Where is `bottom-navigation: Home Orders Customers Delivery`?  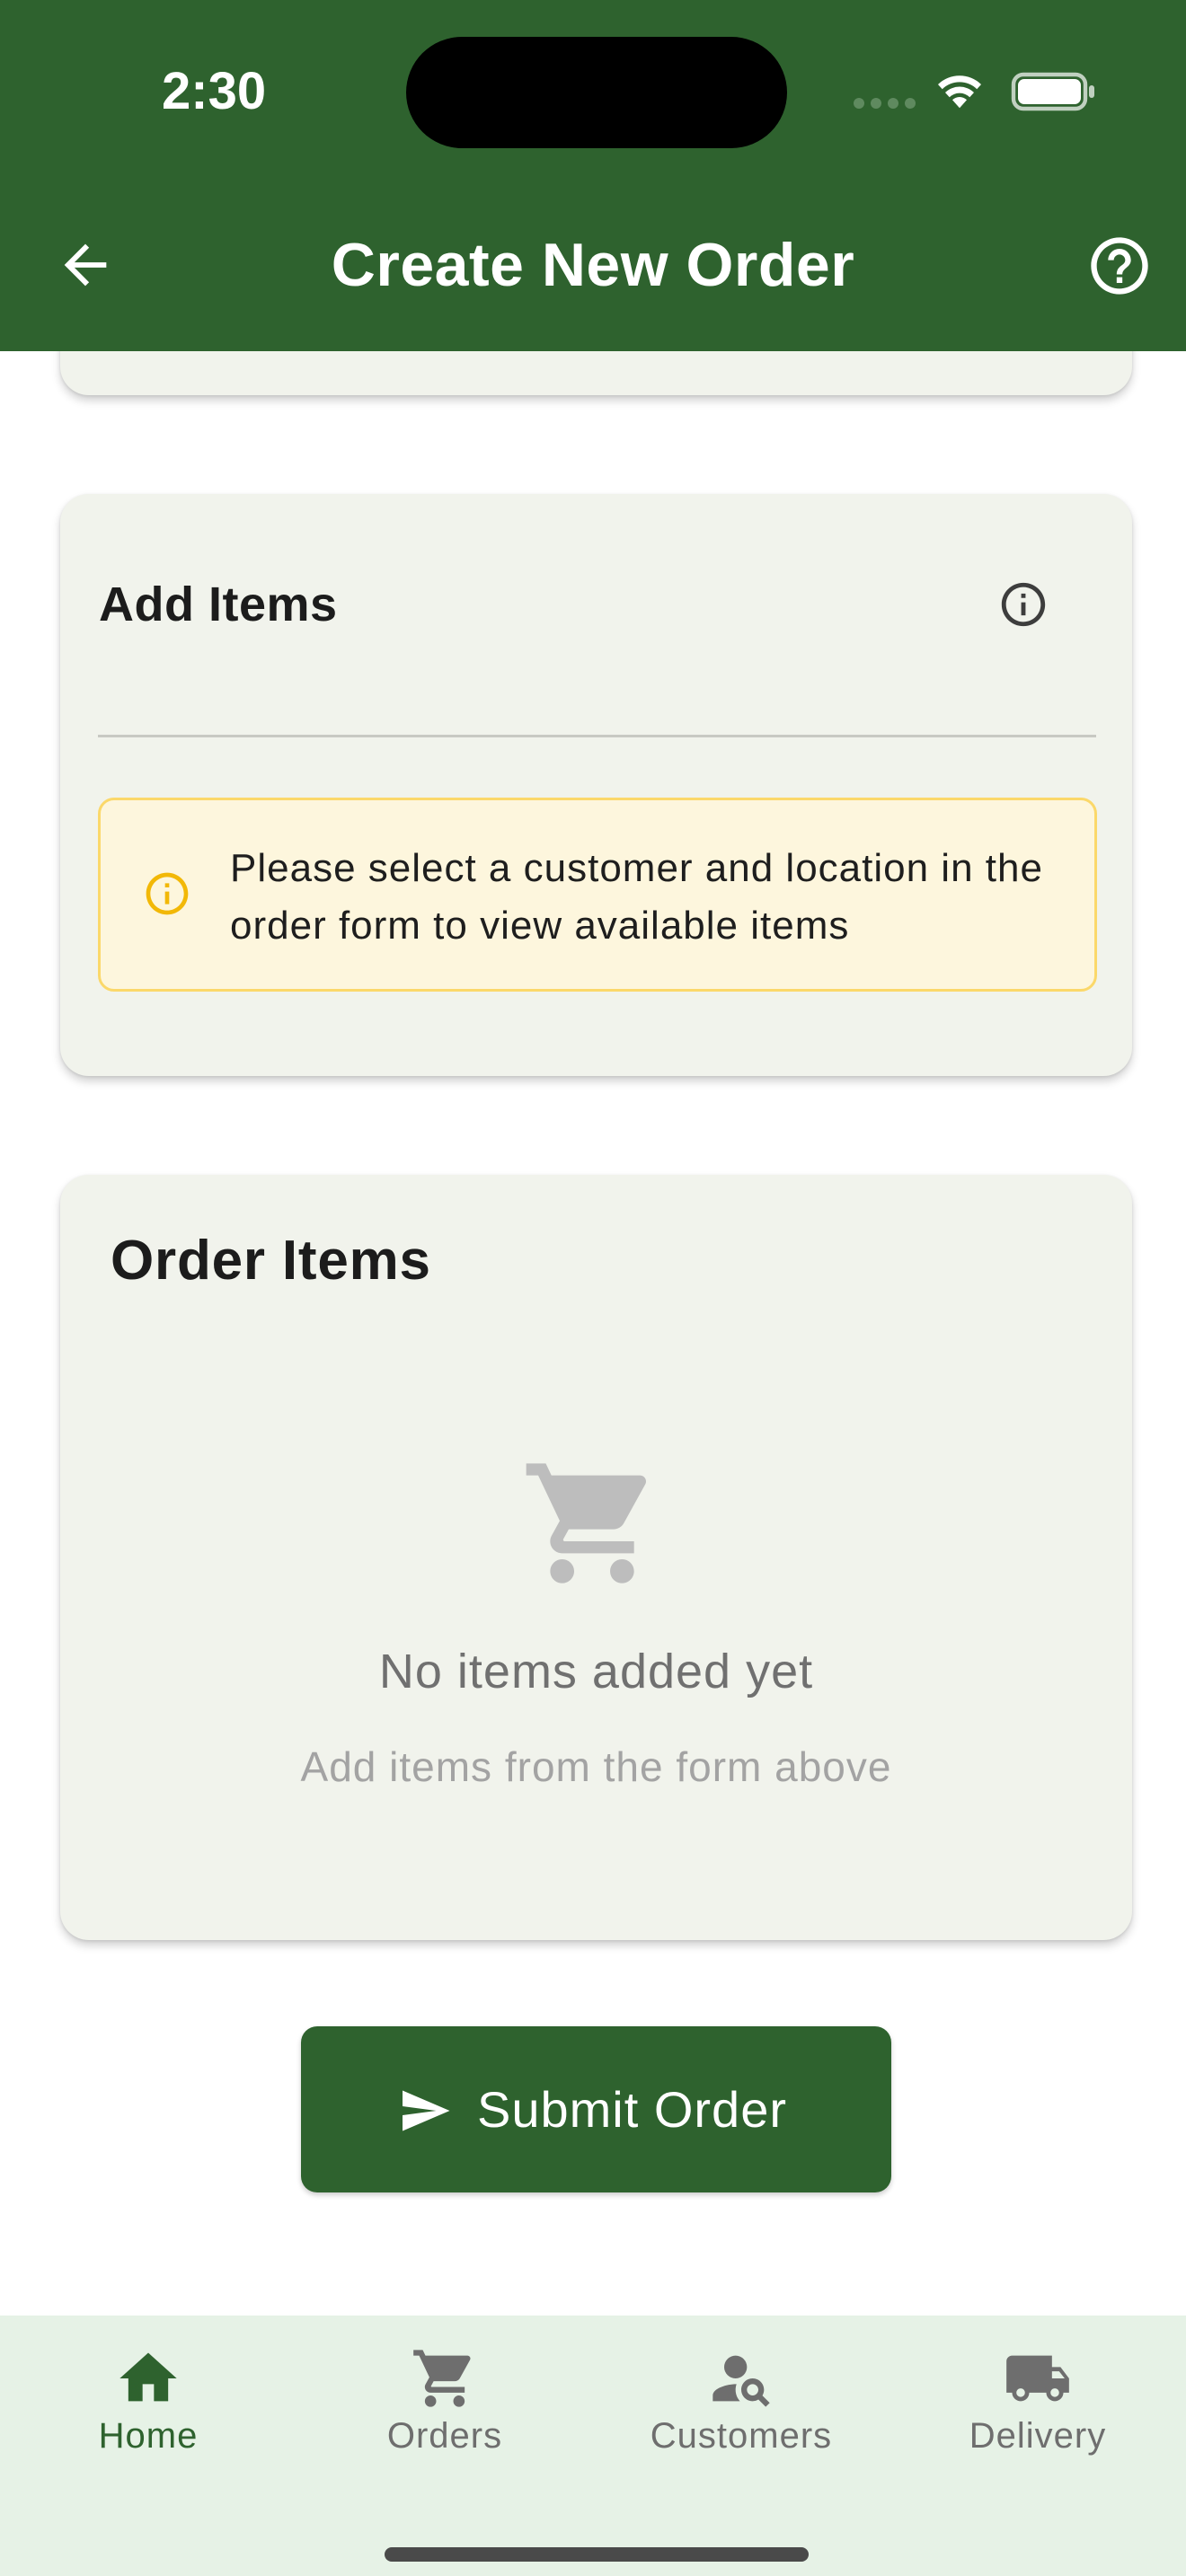
bottom-navigation: Home Orders Customers Delivery is located at coordinates (593, 2446).